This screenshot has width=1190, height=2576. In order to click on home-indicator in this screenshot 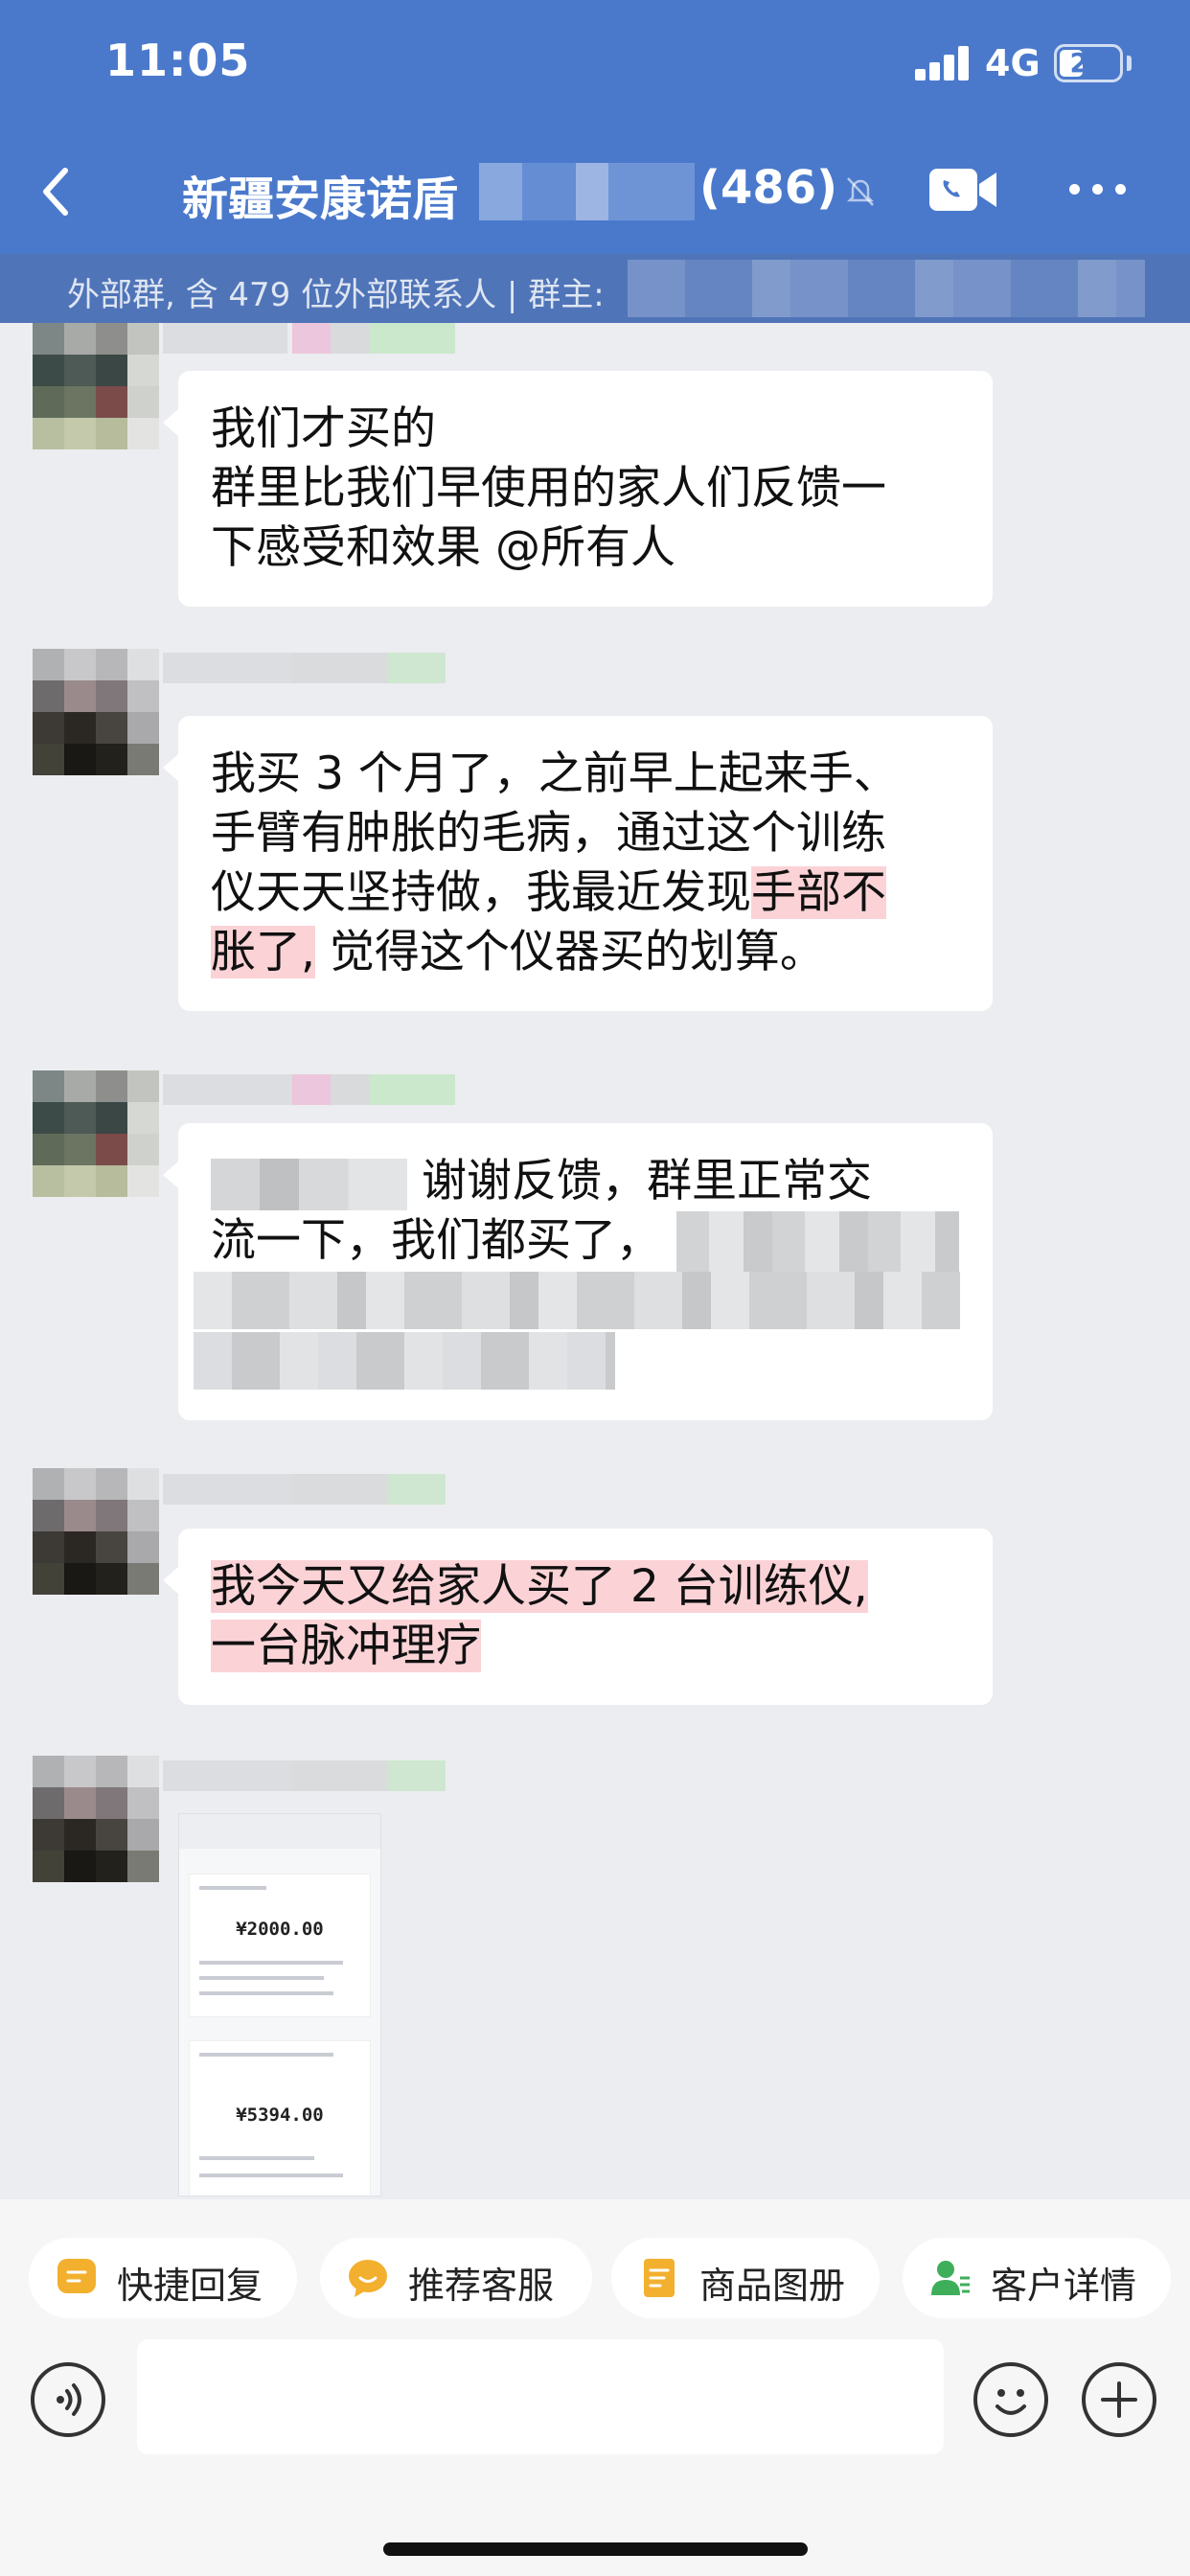, I will do `click(595, 2549)`.